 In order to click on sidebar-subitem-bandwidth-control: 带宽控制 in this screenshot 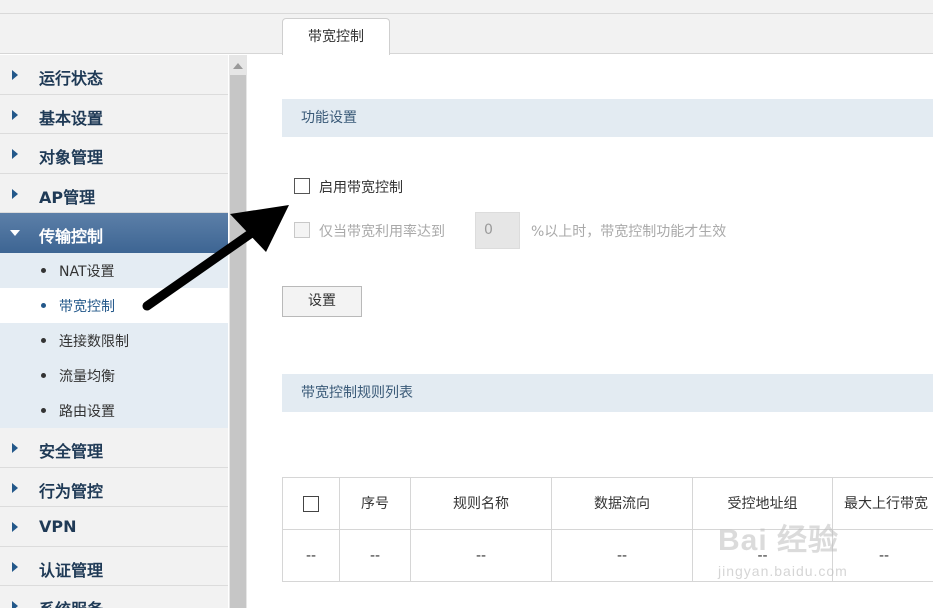, I will do `click(114, 305)`.